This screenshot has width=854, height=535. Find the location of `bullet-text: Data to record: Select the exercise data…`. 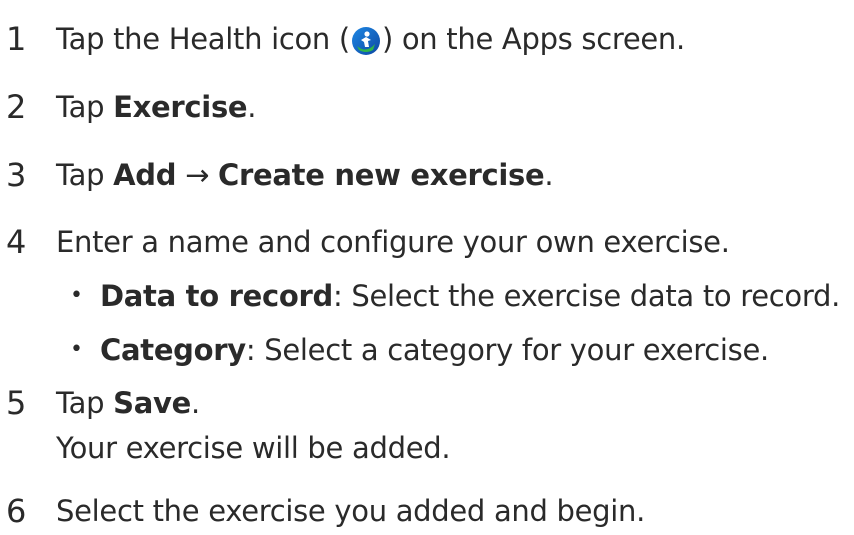

bullet-text: Data to record: Select the exercise data… is located at coordinates (470, 296).